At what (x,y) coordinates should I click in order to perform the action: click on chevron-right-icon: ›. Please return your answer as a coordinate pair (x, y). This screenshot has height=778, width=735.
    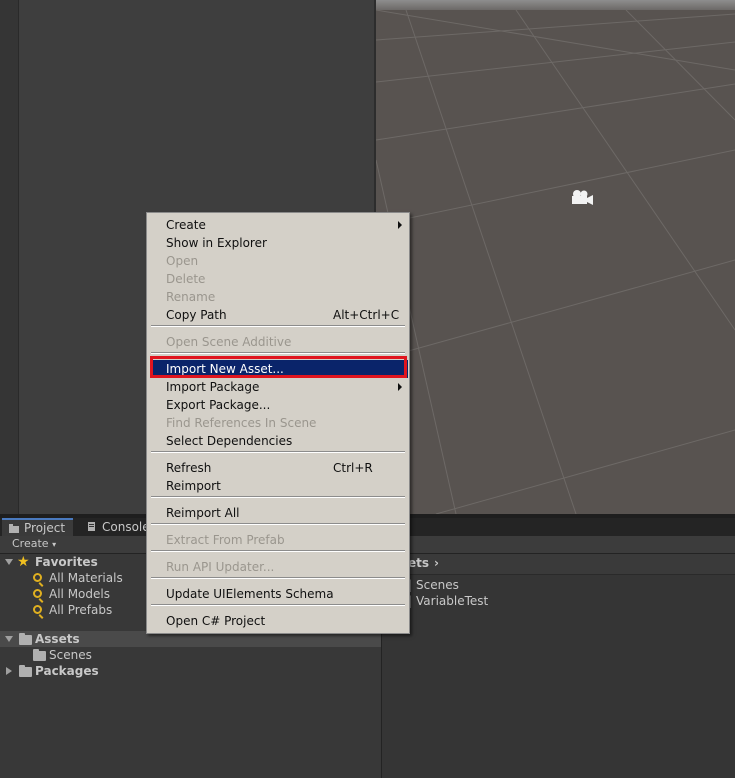
    Looking at the image, I should click on (436, 563).